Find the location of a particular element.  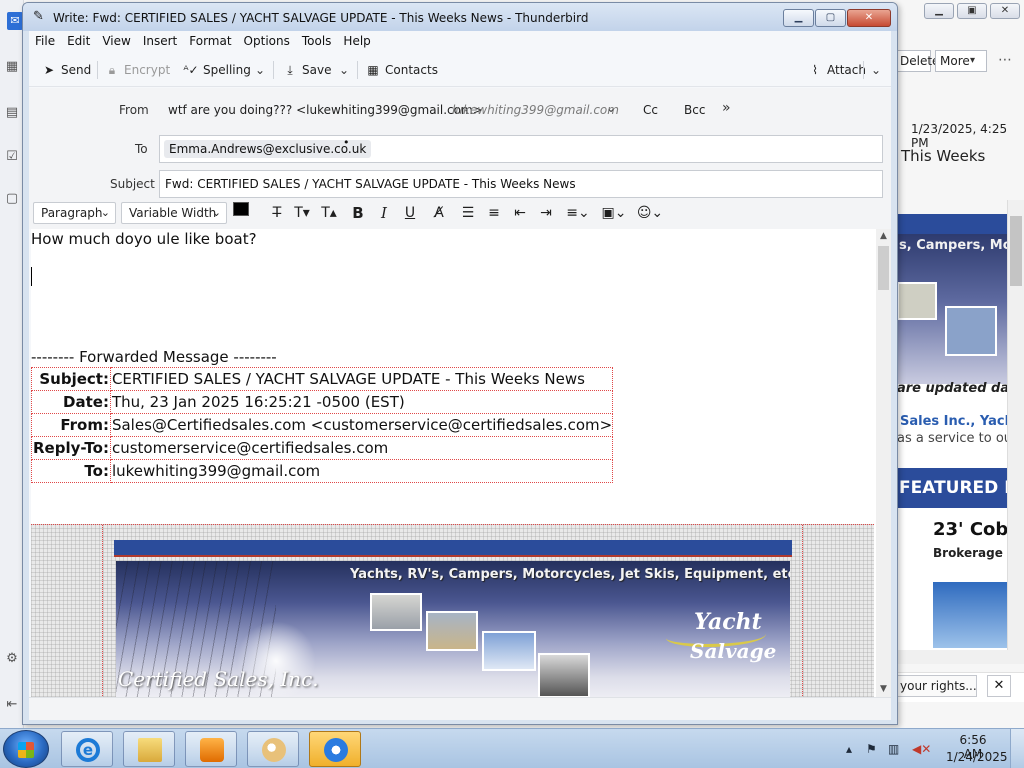

preview-link: Sales Inc., Yach is located at coordinates (957, 421).